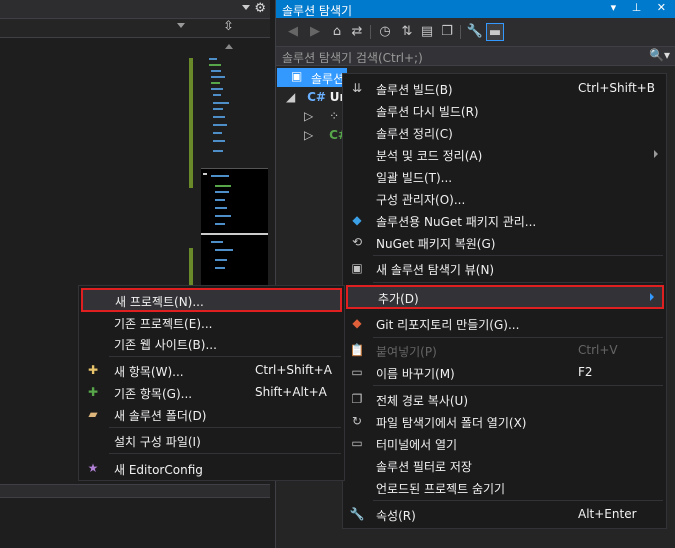 This screenshot has height=548, width=675. Describe the element at coordinates (321, 118) in the screenshot. I see `tree-item: ▷ ⁘` at that location.